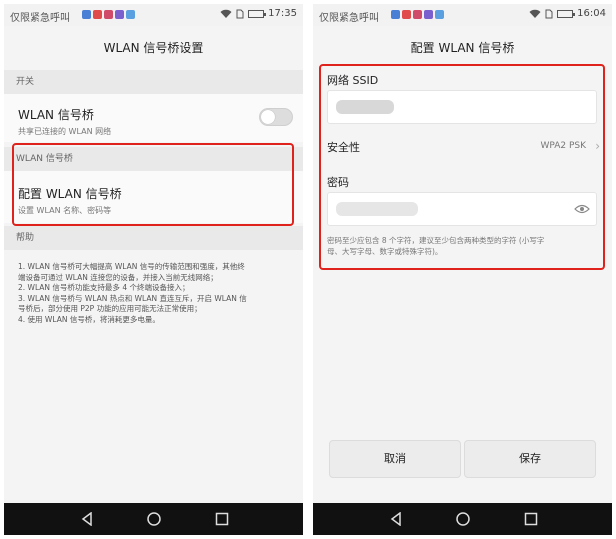 This screenshot has width=616, height=539. What do you see at coordinates (276, 117) in the screenshot?
I see `wlan-bridge-toggle` at bounding box center [276, 117].